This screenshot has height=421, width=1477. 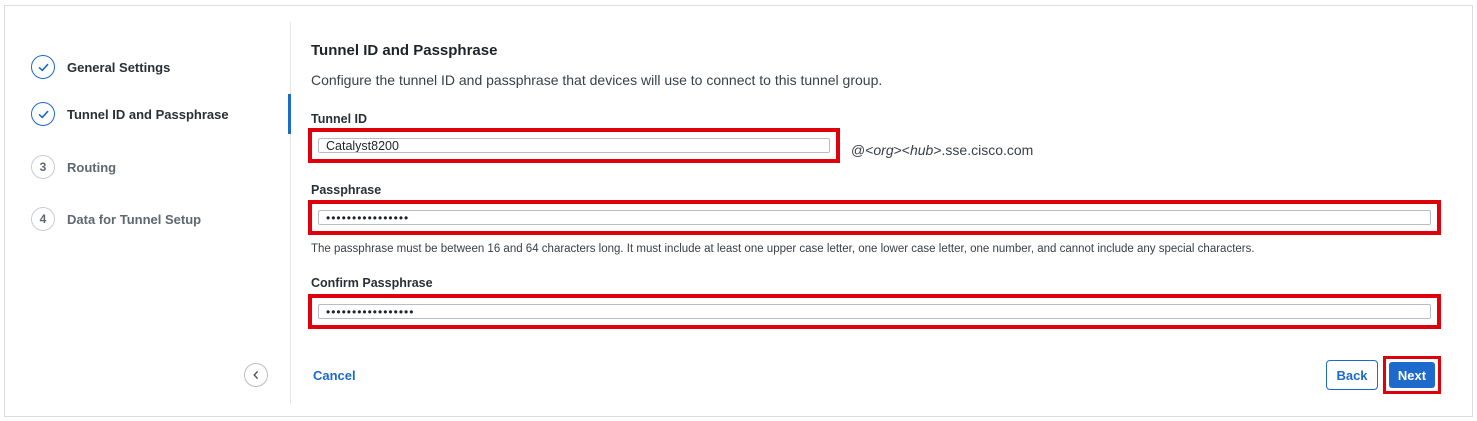 I want to click on step-tunnel-id-passphrase: Tunnel ID and Passphrase, so click(x=130, y=114).